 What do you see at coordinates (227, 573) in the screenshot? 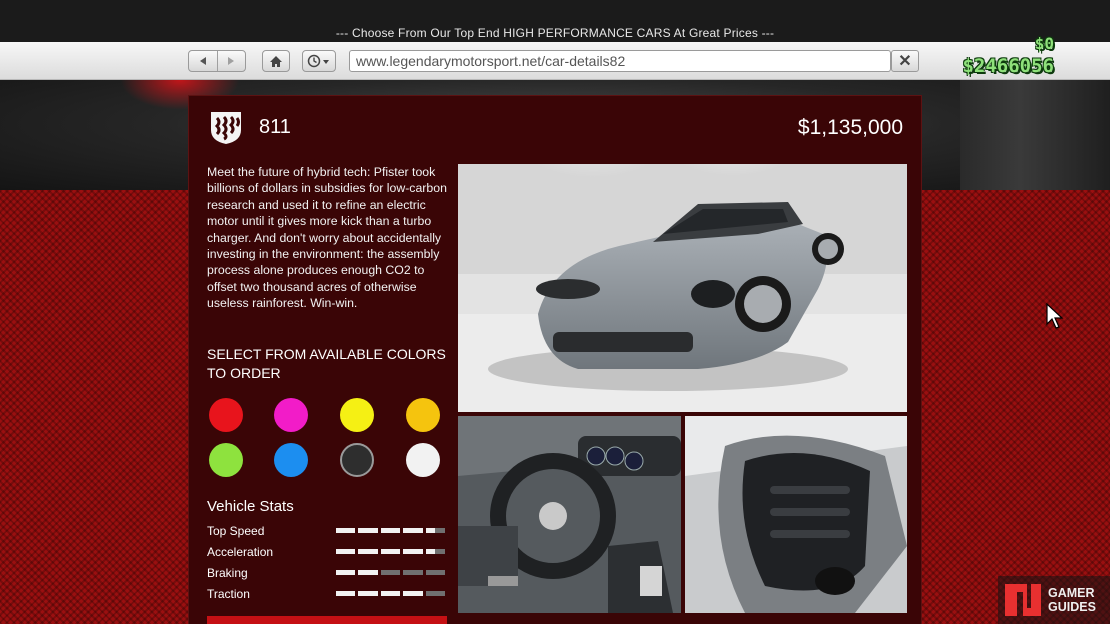
I see `stat-label: Braking` at bounding box center [227, 573].